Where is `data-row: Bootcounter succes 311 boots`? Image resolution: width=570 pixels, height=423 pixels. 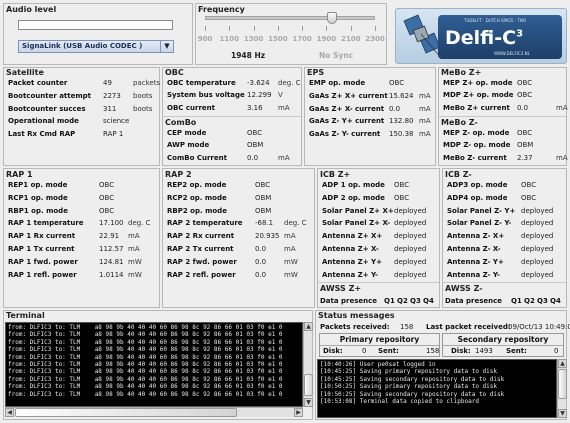 data-row: Bootcounter succes 311 boots is located at coordinates (85, 109).